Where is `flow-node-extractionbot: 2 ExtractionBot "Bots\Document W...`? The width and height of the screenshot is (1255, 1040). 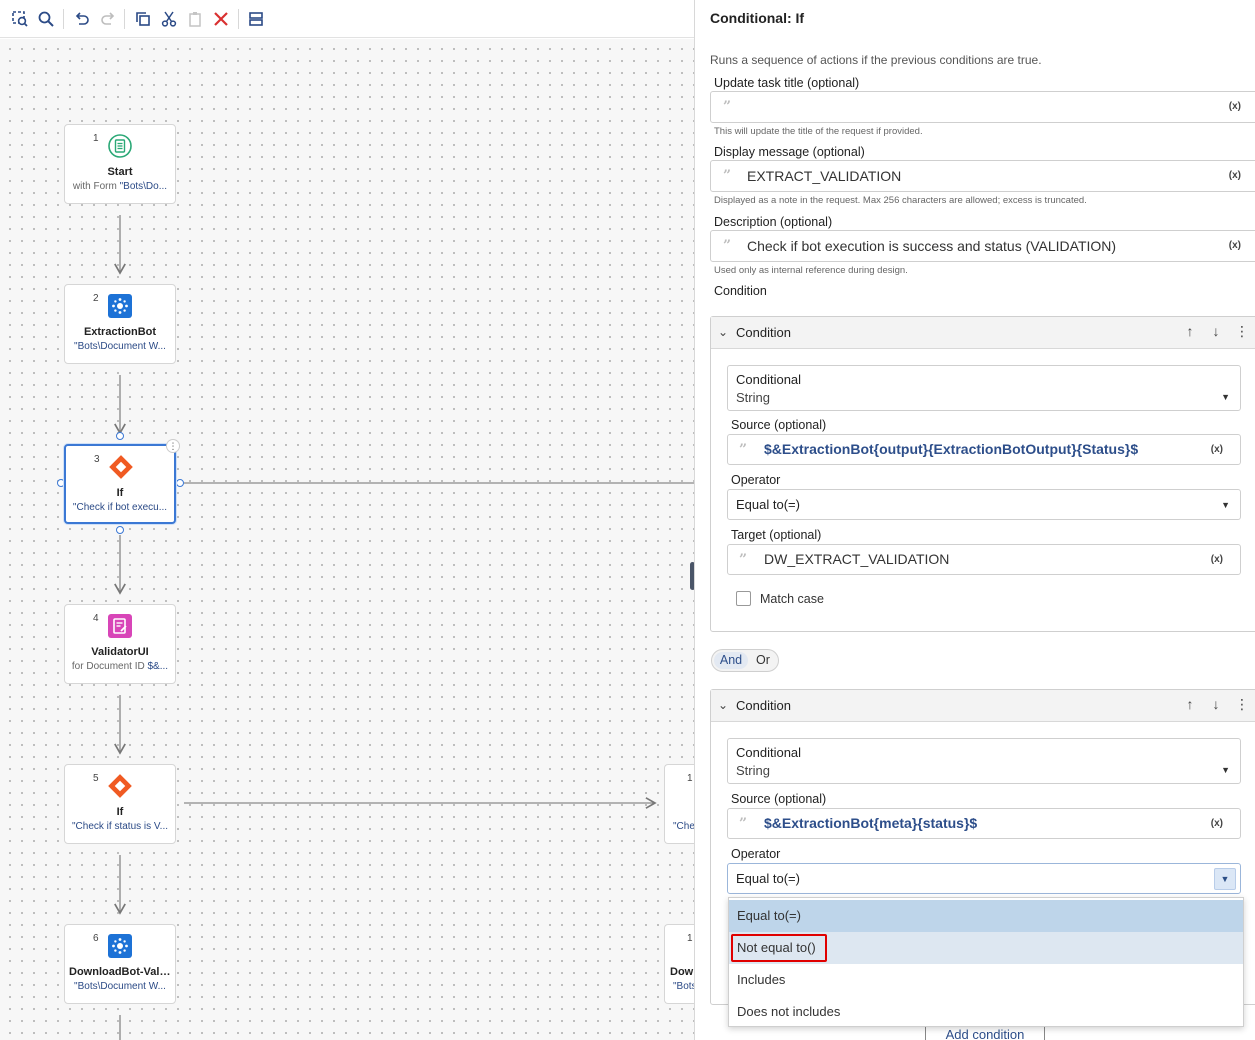
flow-node-extractionbot: 2 ExtractionBot "Bots\Document W... is located at coordinates (120, 324).